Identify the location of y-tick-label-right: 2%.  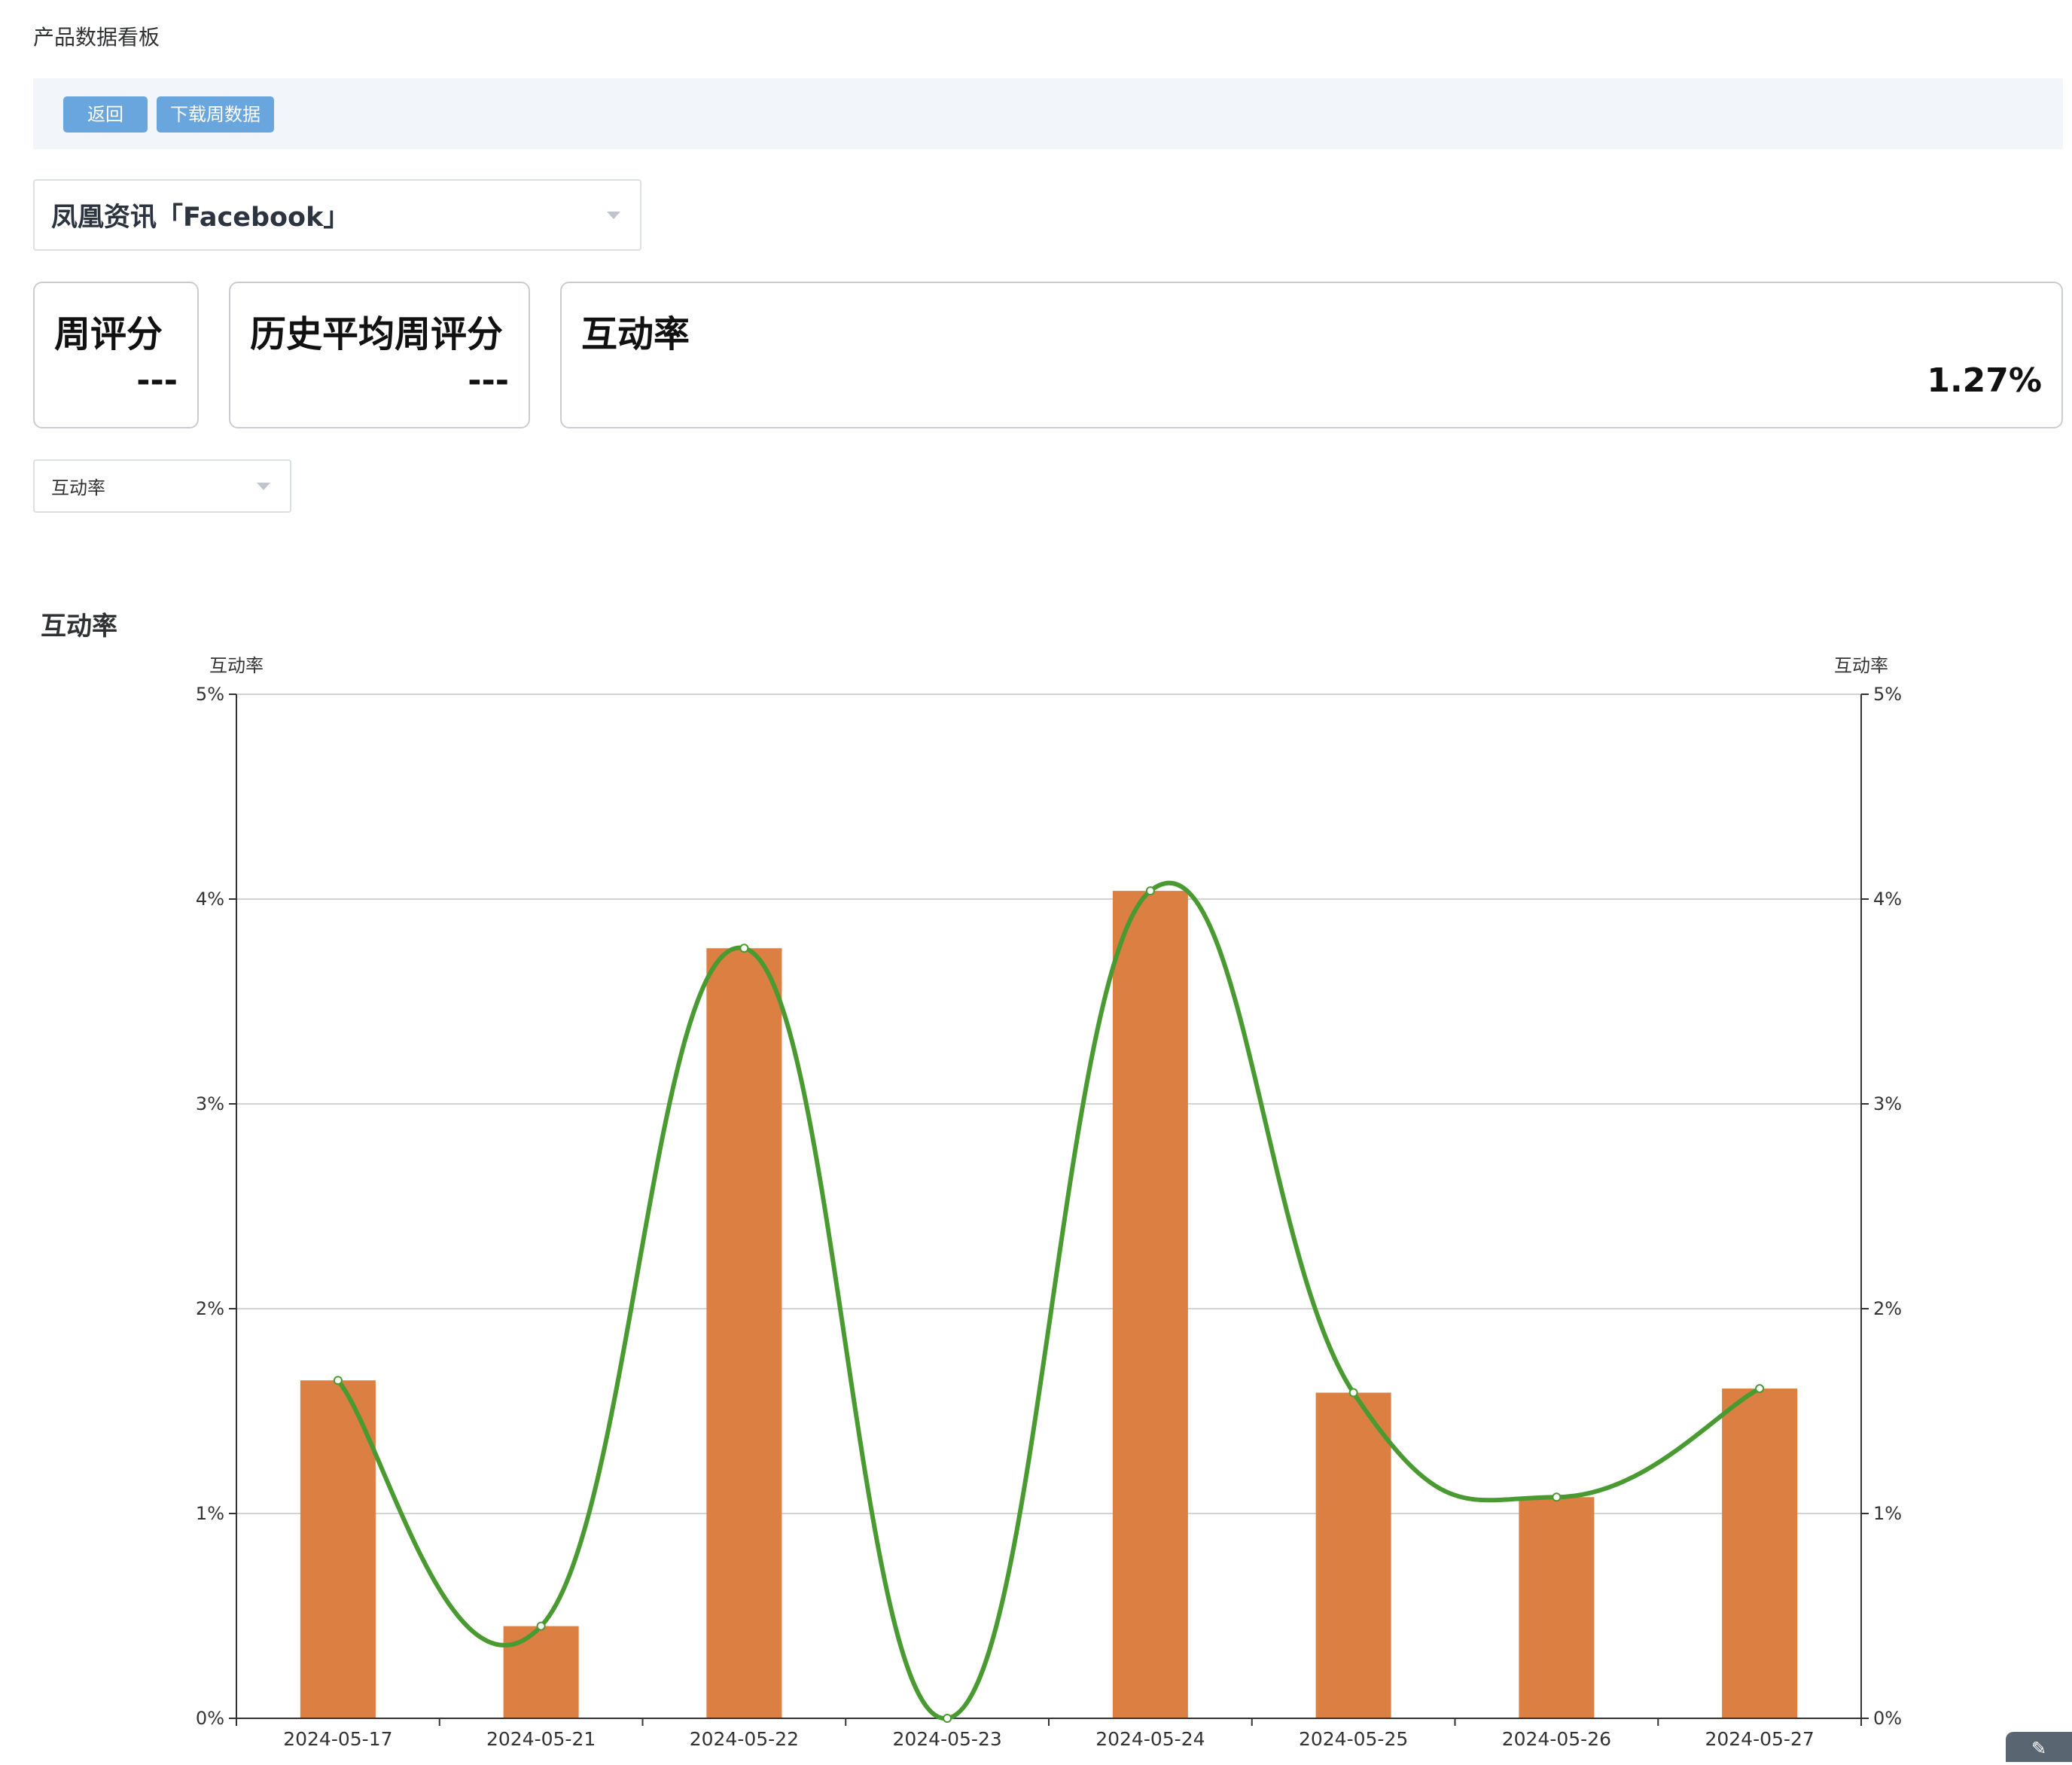
(1887, 1308).